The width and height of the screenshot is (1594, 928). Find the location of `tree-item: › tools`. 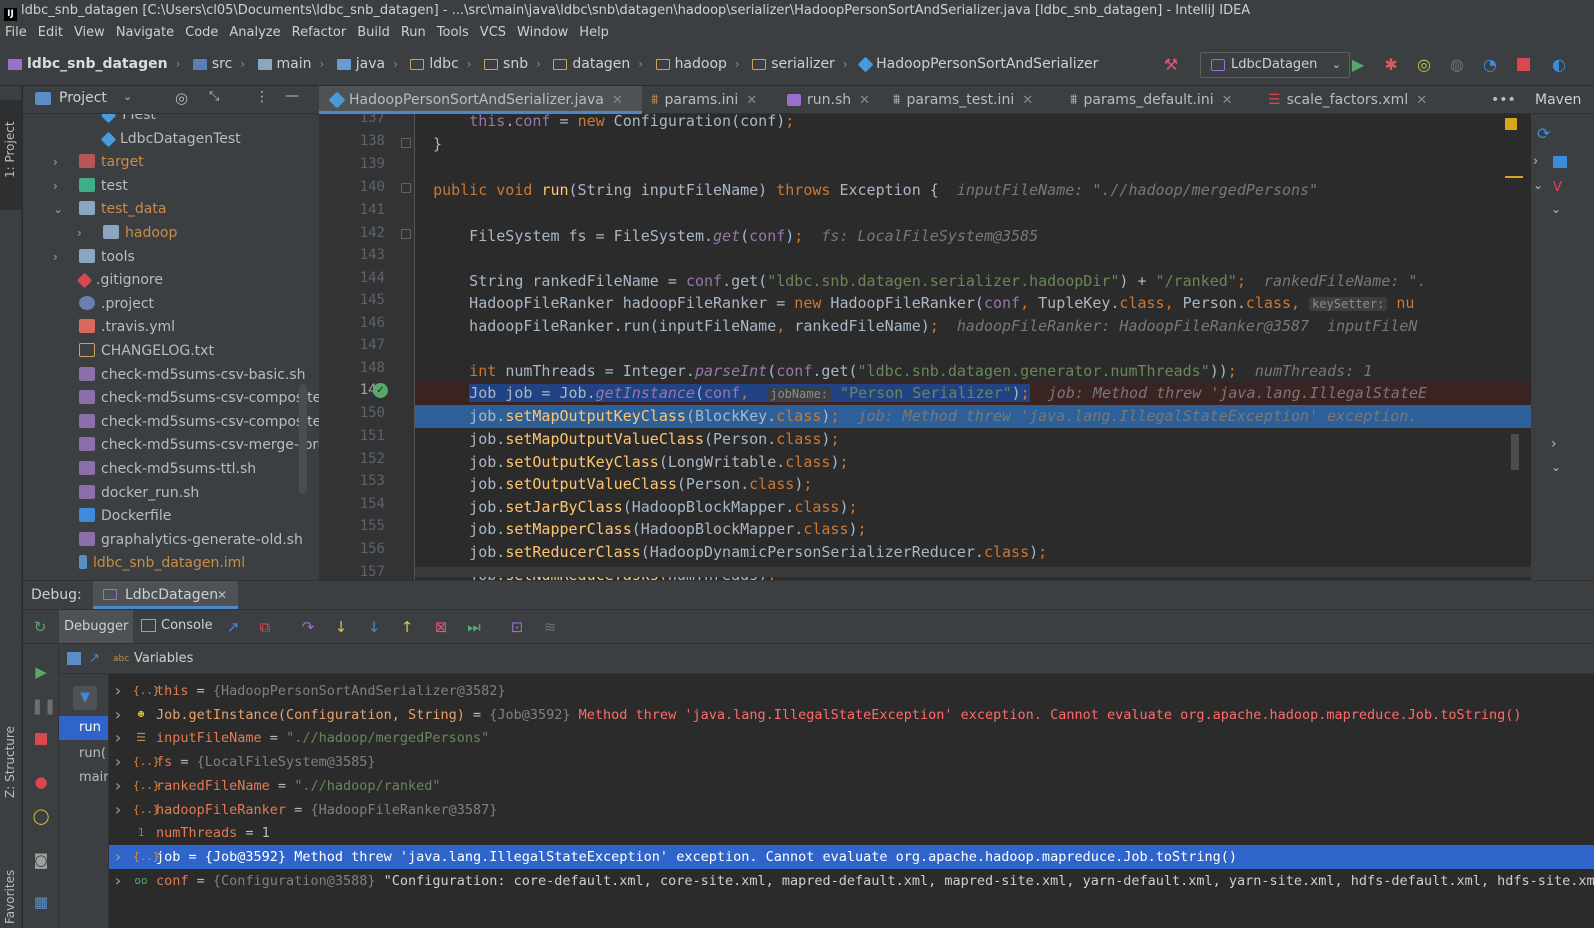

tree-item: › tools is located at coordinates (94, 257).